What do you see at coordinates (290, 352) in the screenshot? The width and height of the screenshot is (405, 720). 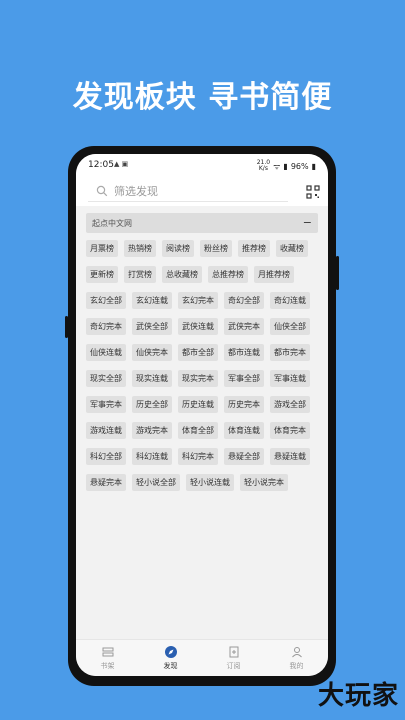 I see `discover-tag: 都市完本` at bounding box center [290, 352].